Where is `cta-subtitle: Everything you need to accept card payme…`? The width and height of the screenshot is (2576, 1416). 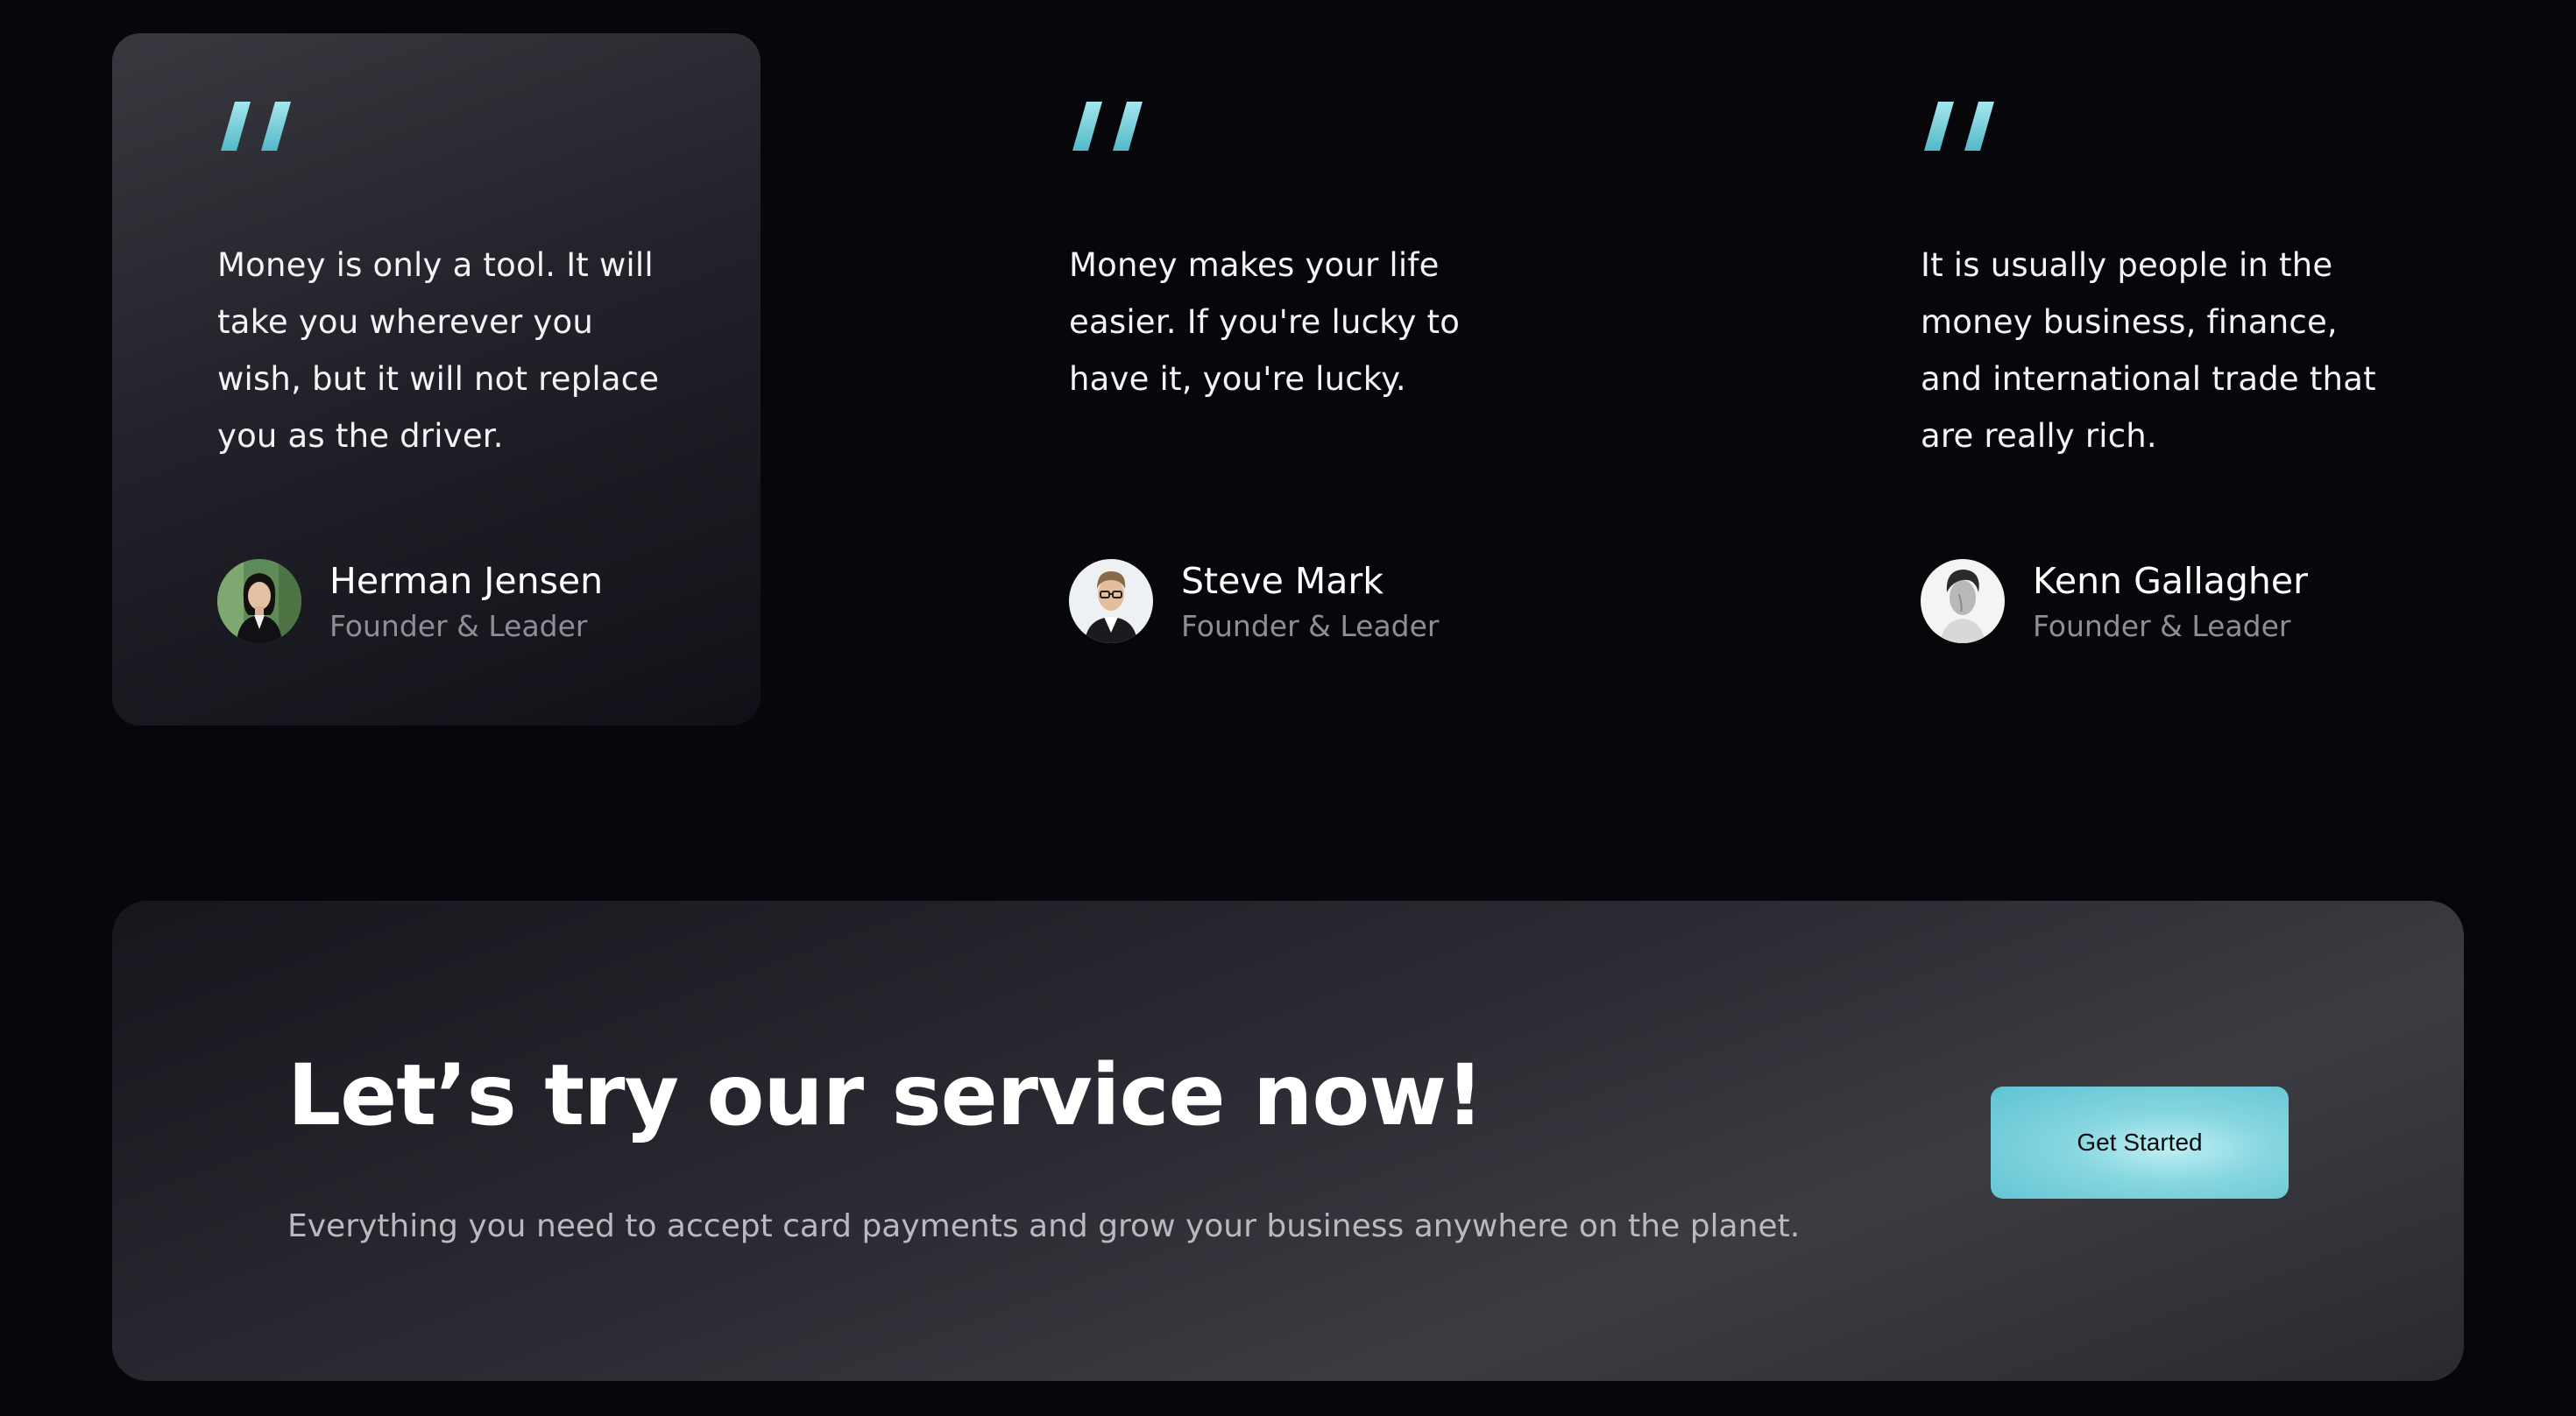 cta-subtitle: Everything you need to accept card payme… is located at coordinates (1044, 1226).